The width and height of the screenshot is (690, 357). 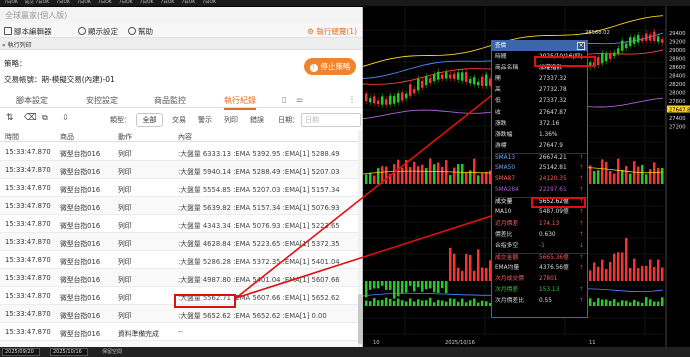 What do you see at coordinates (181, 44) in the screenshot?
I see `collapse-bar: « 執行列印` at bounding box center [181, 44].